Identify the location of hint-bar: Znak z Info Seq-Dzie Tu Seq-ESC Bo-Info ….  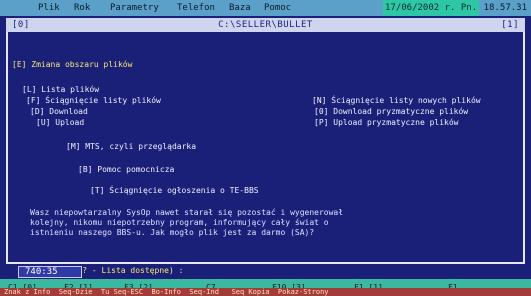
(265, 292).